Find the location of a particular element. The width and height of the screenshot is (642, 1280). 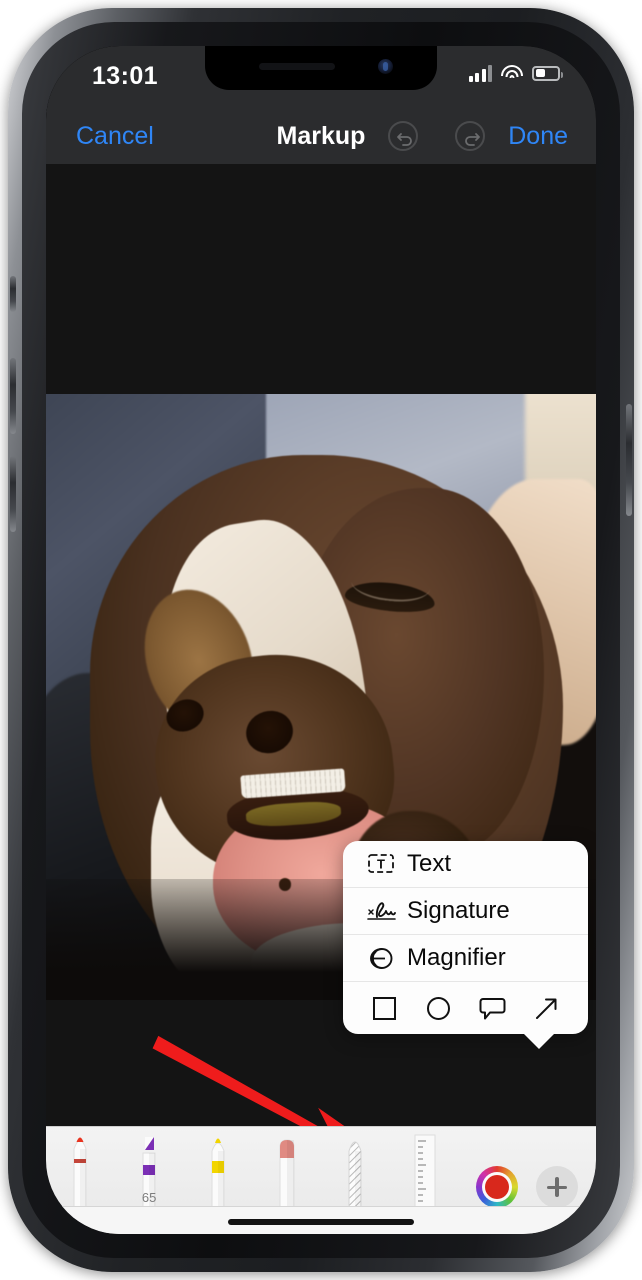

status-time: 13:01 is located at coordinates (125, 76).